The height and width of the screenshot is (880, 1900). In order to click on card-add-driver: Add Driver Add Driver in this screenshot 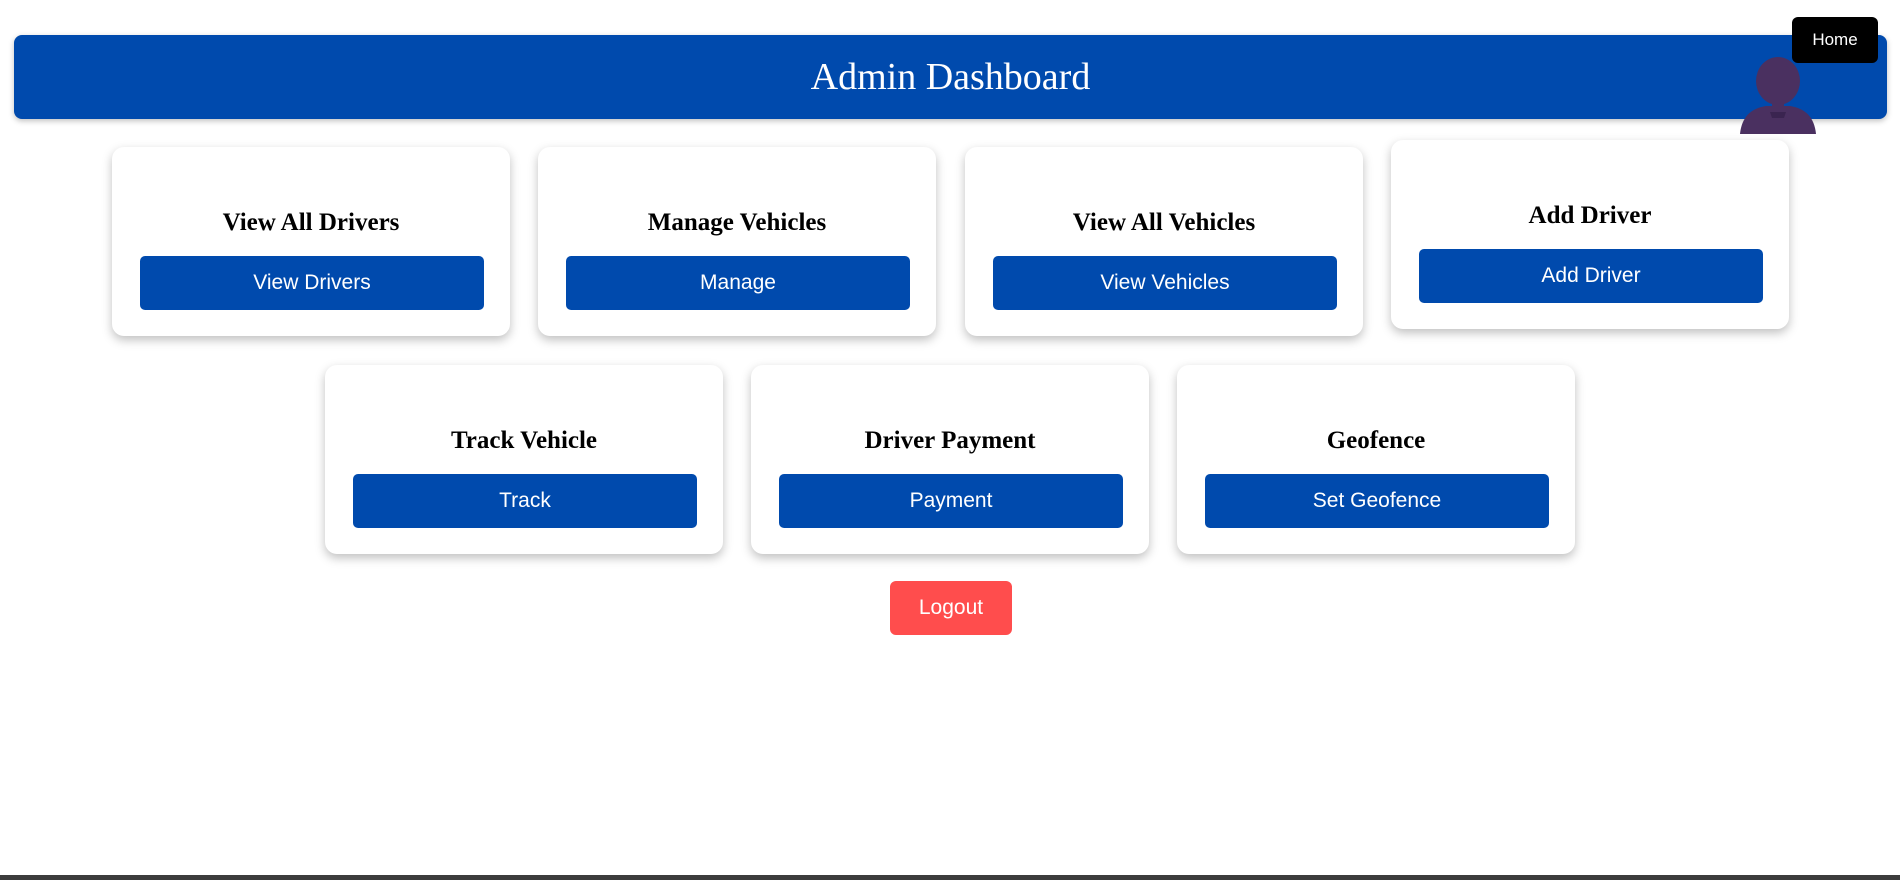, I will do `click(1590, 234)`.